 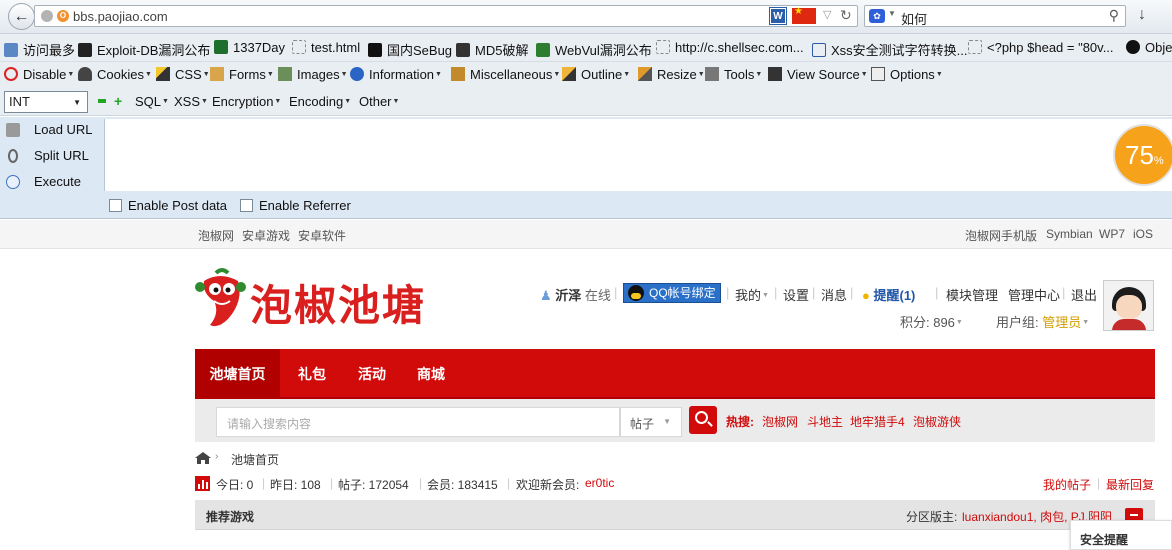 What do you see at coordinates (599, 483) in the screenshot?
I see `newest-member-link: er0tic` at bounding box center [599, 483].